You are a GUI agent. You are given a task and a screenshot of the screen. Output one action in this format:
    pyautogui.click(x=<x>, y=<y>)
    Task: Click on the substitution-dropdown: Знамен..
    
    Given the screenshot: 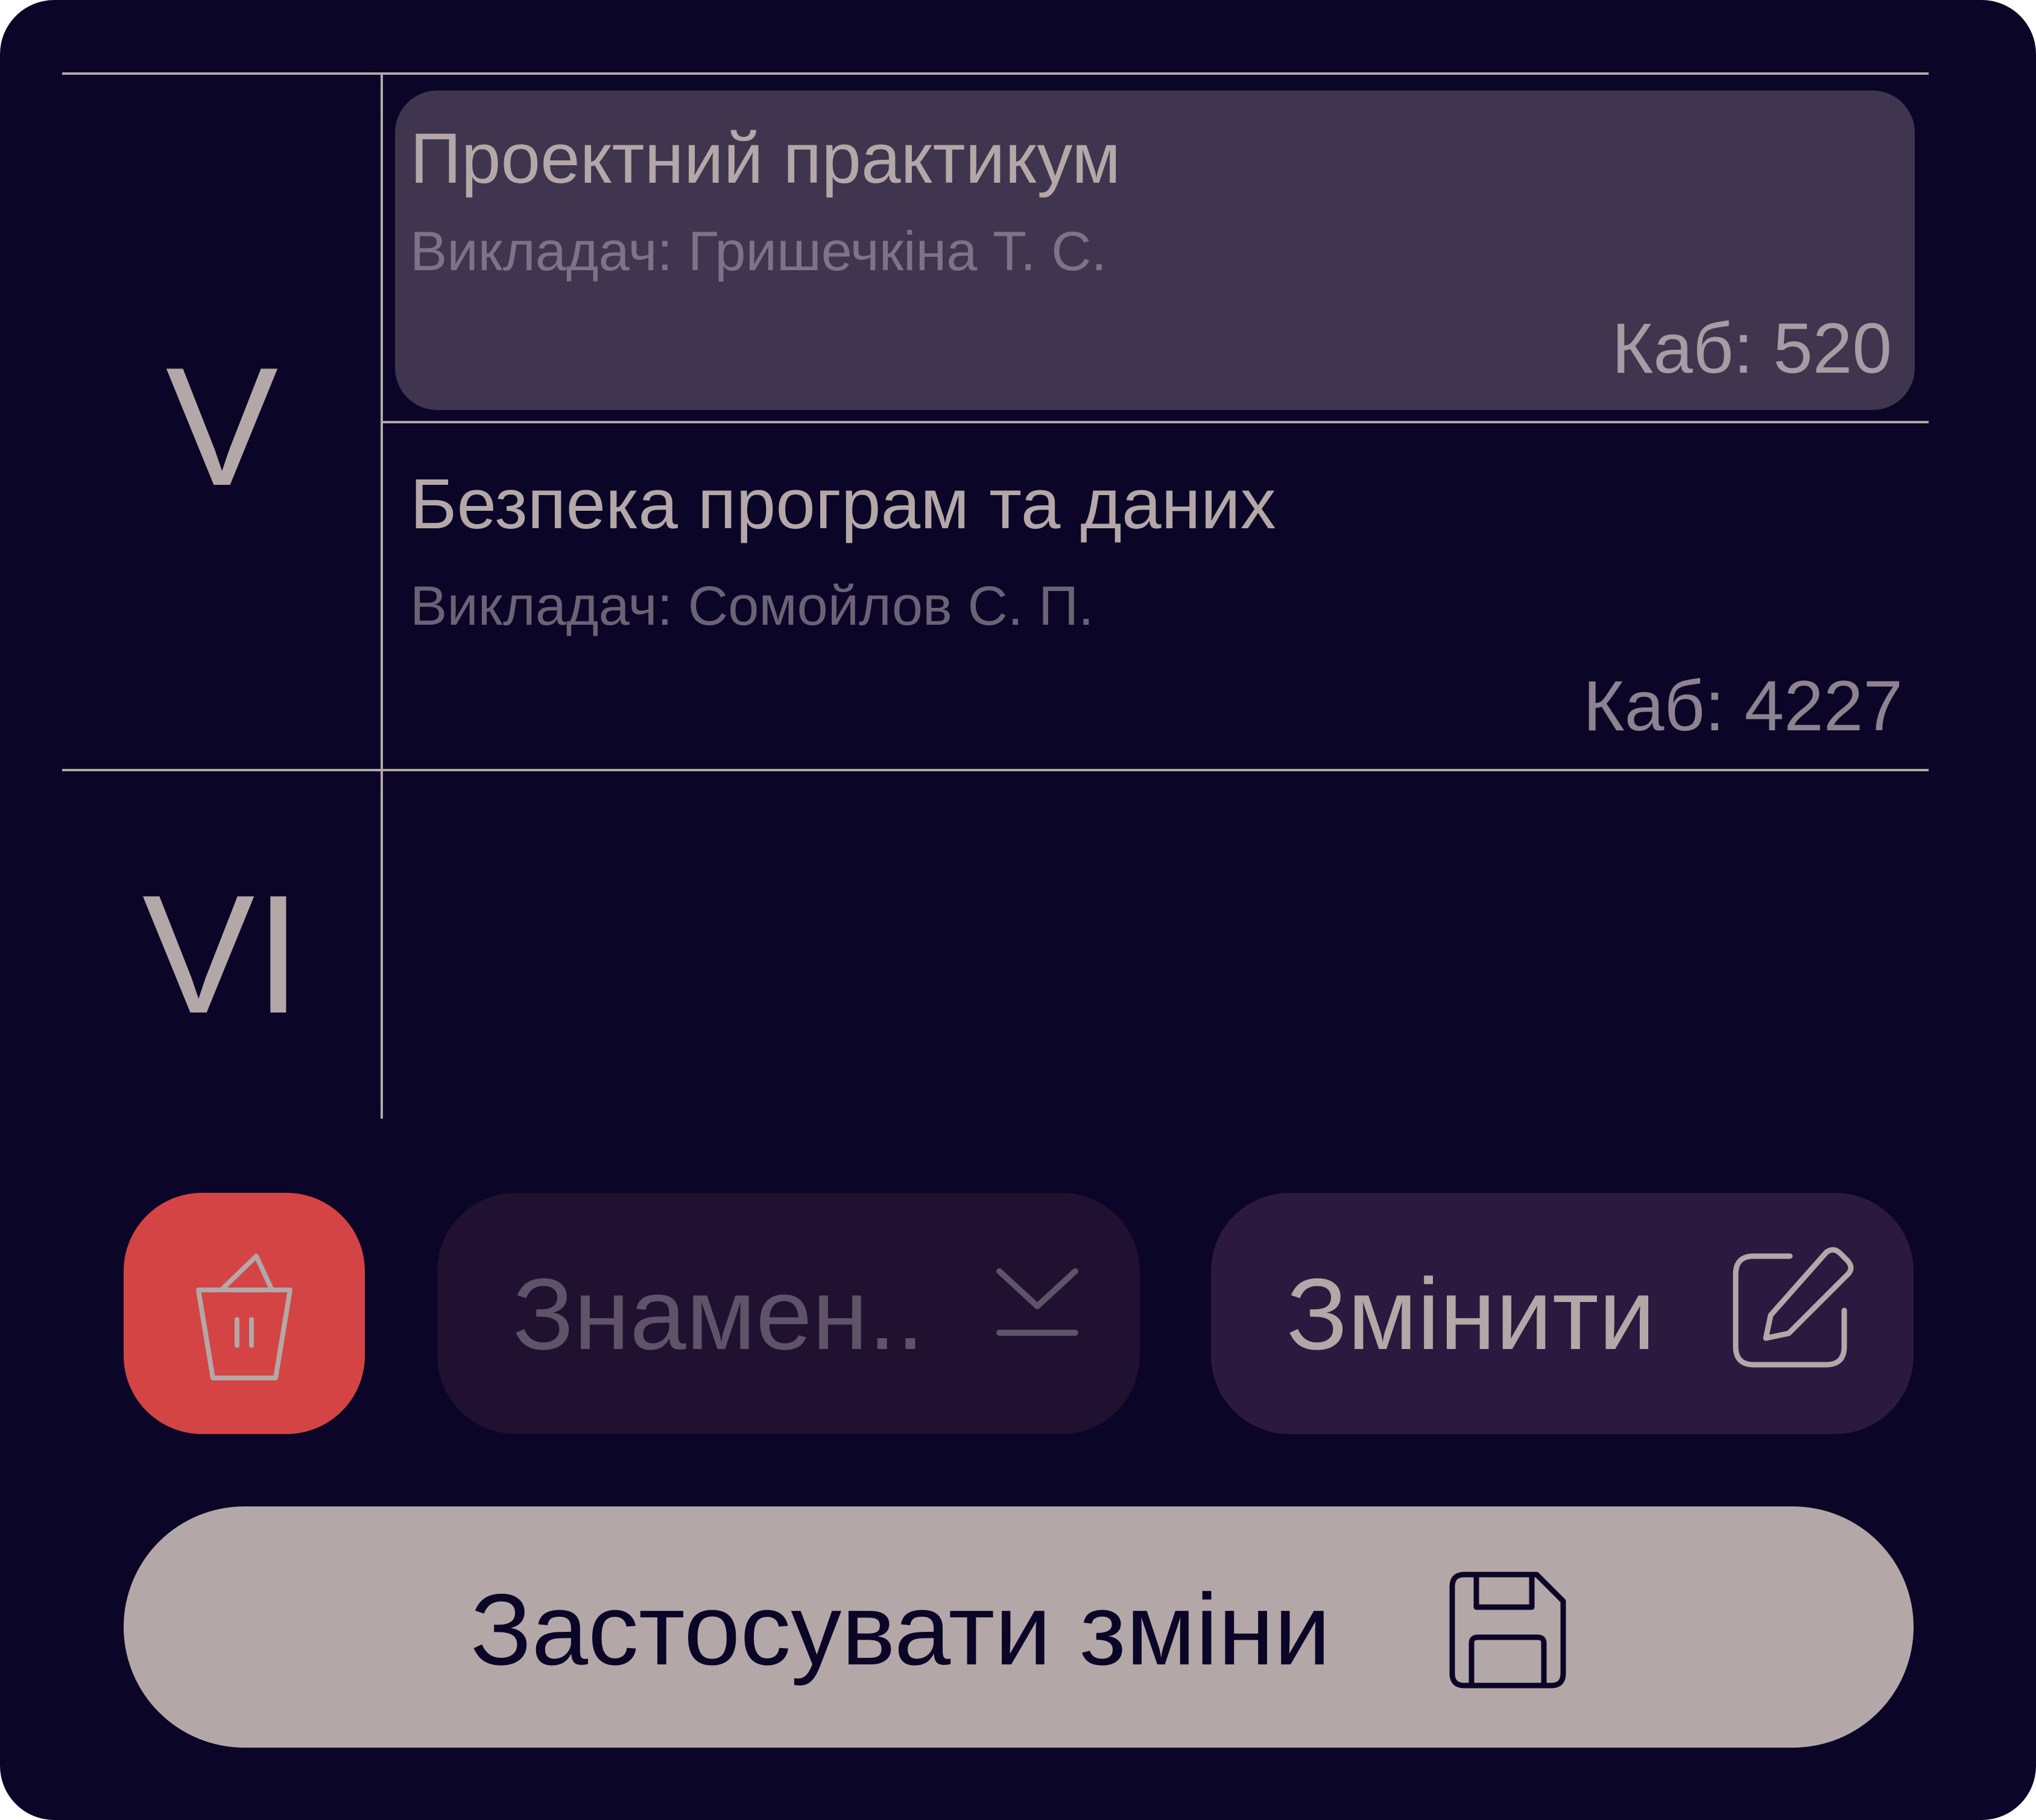 What is the action you would take?
    pyautogui.click(x=789, y=1314)
    